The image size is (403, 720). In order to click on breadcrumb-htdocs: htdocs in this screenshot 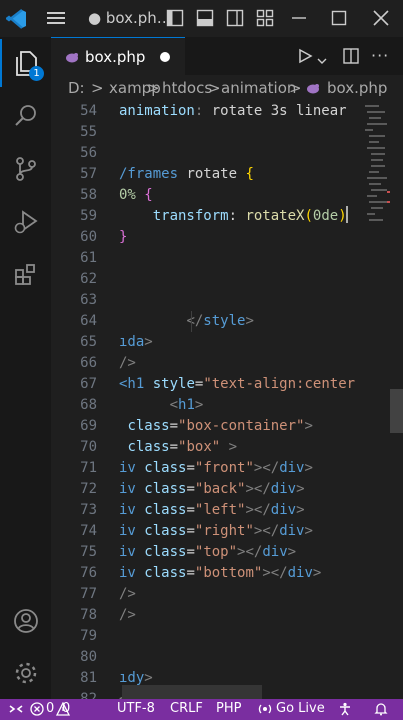, I will do `click(187, 88)`.